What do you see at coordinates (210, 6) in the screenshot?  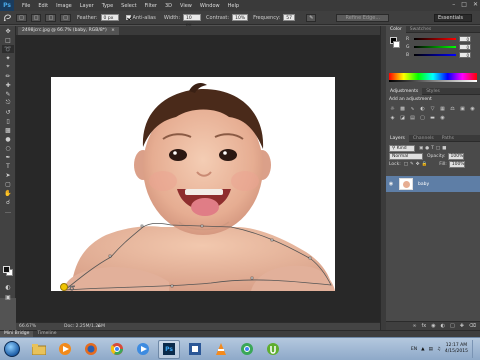 I see `menu-window: Window` at bounding box center [210, 6].